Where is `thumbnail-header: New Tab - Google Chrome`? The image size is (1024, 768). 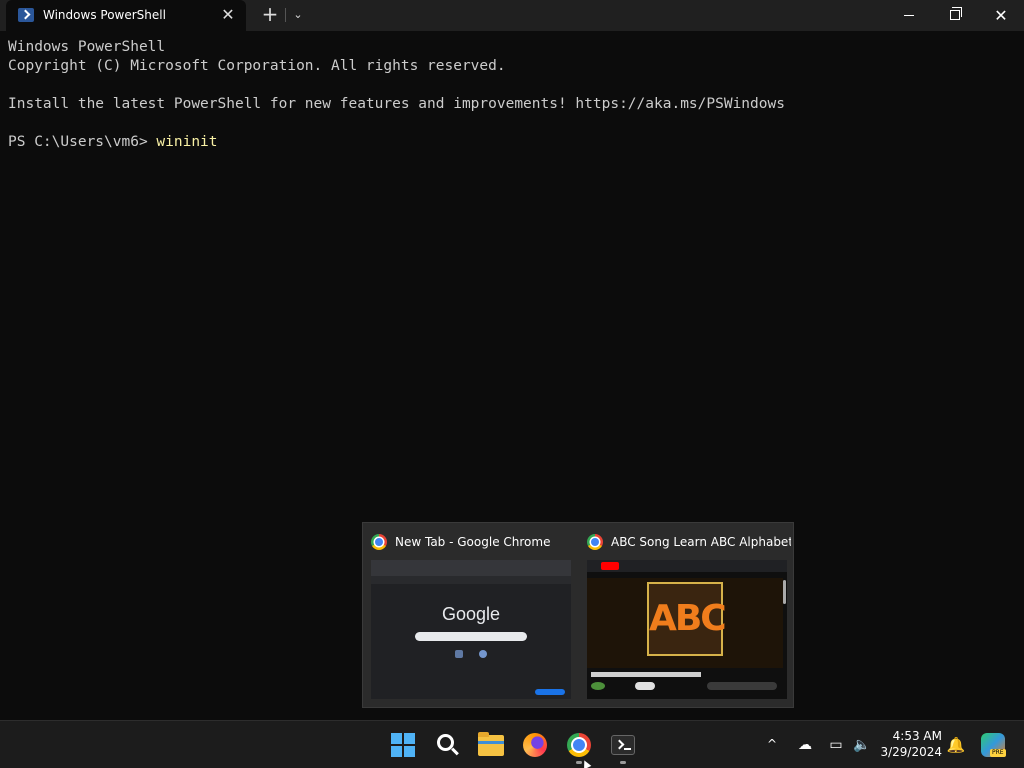 thumbnail-header: New Tab - Google Chrome is located at coordinates (473, 542).